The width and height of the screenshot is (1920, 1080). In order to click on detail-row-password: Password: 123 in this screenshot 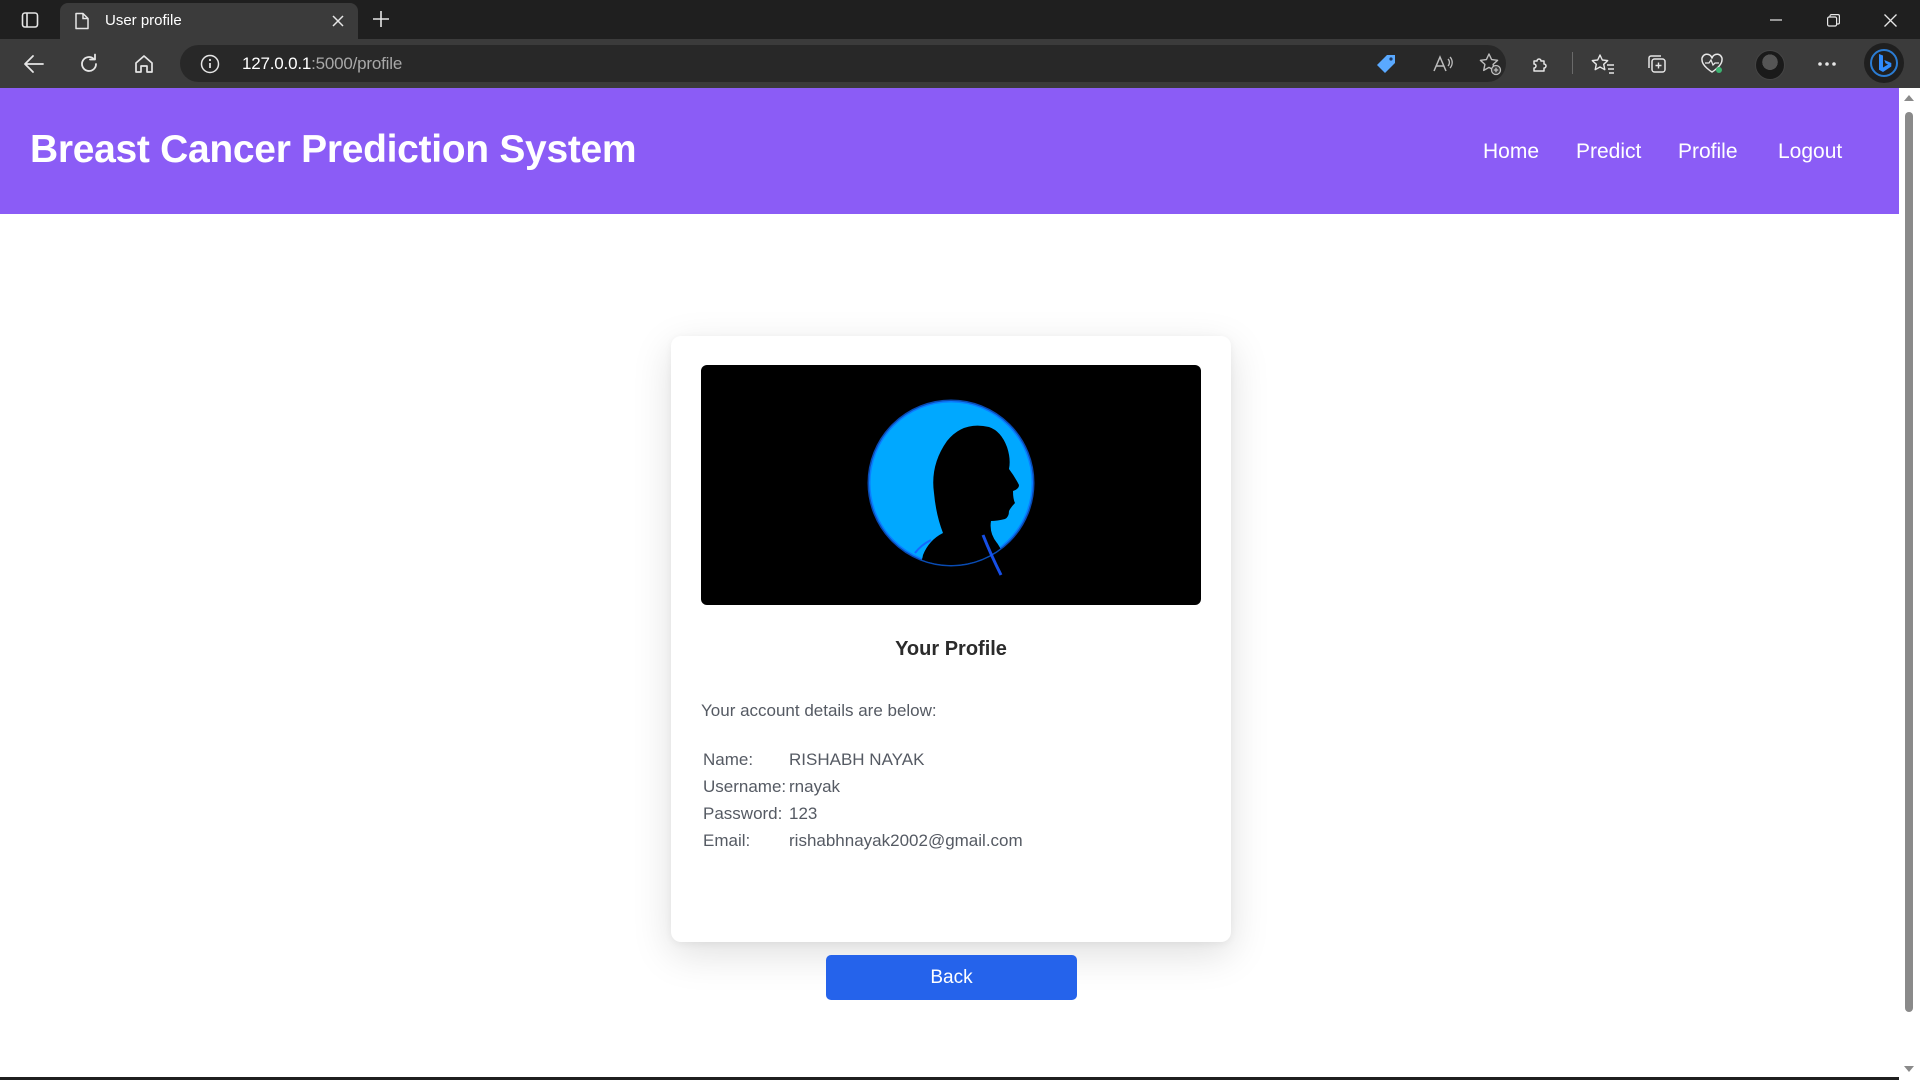, I will do `click(862, 817)`.